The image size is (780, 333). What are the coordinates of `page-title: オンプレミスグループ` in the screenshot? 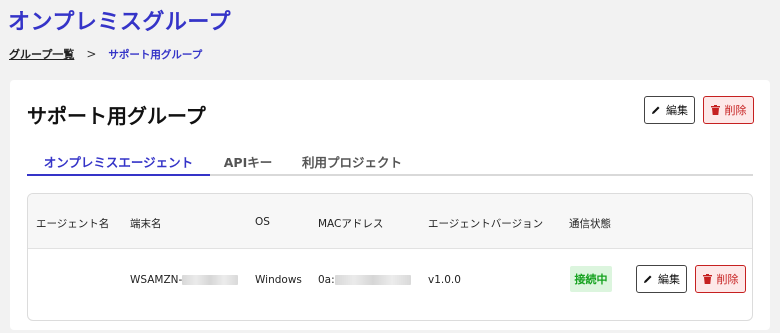 It's located at (120, 22).